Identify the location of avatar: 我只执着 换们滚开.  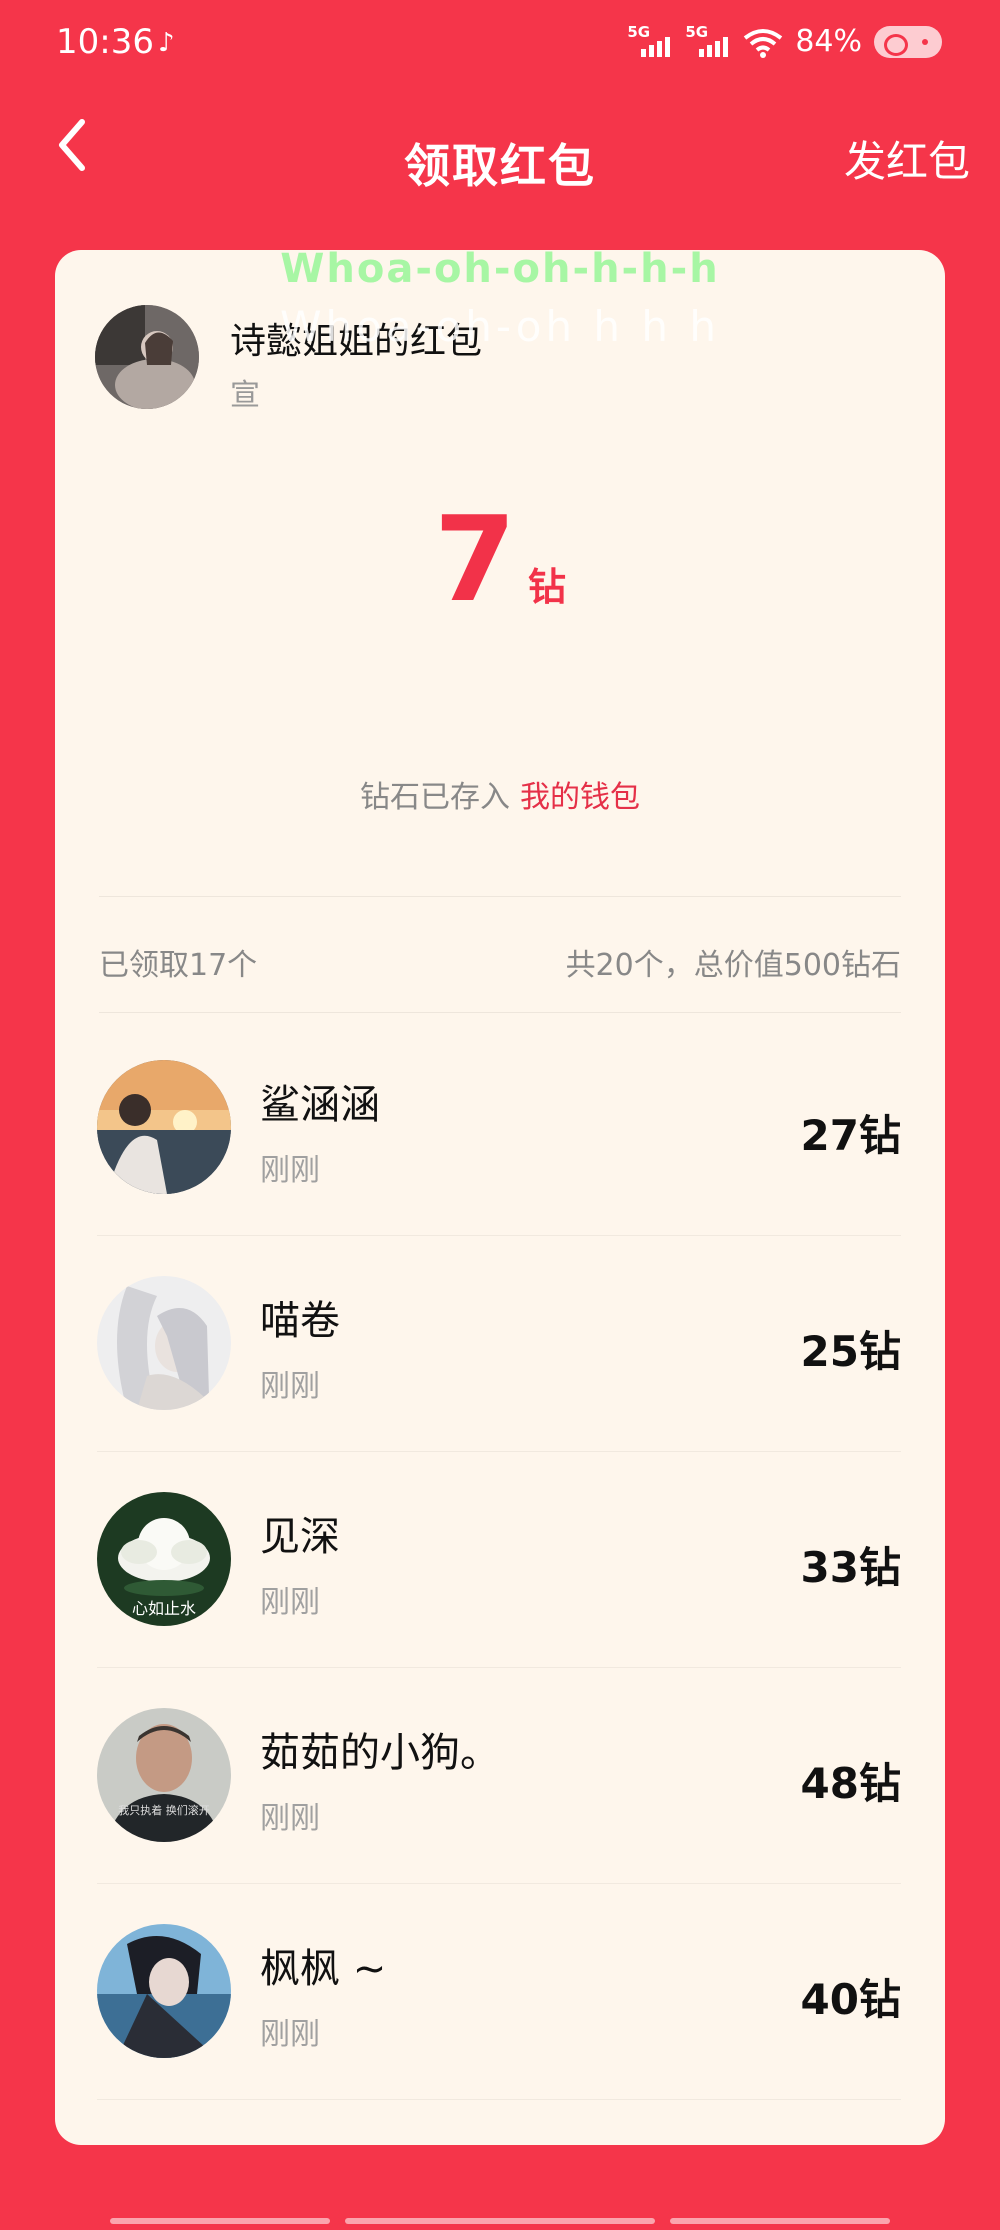
(164, 1775).